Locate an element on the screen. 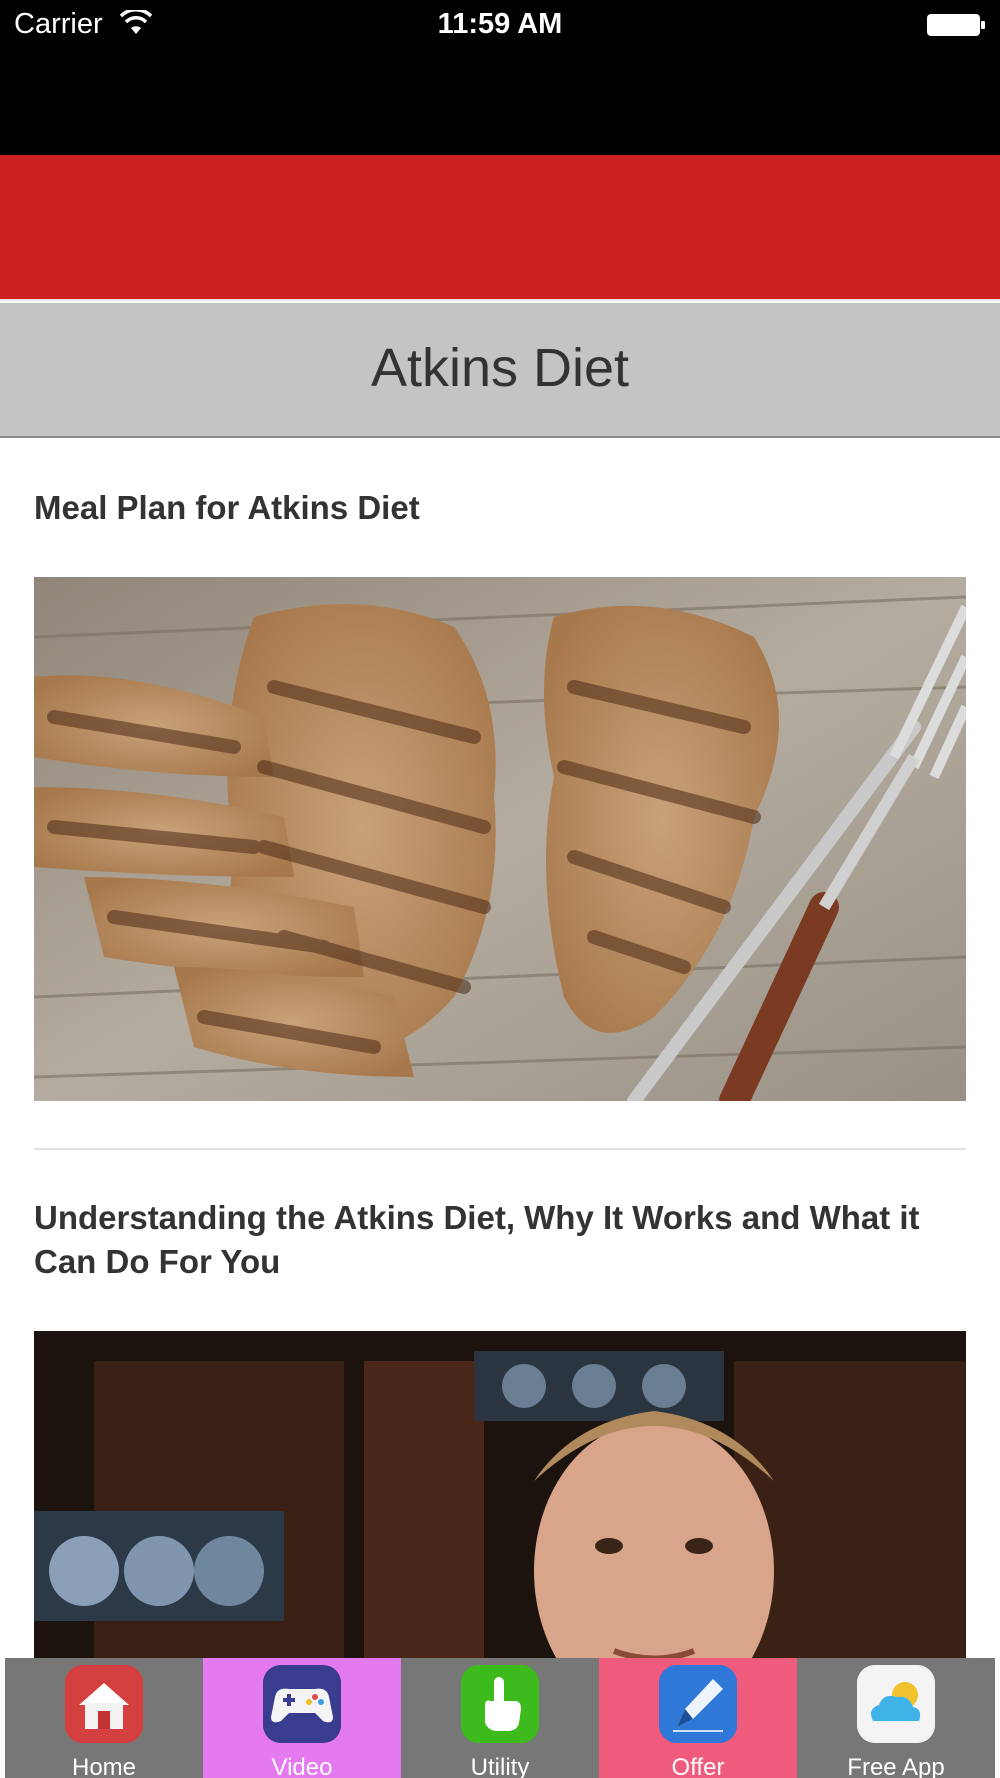  battery-icon is located at coordinates (956, 25).